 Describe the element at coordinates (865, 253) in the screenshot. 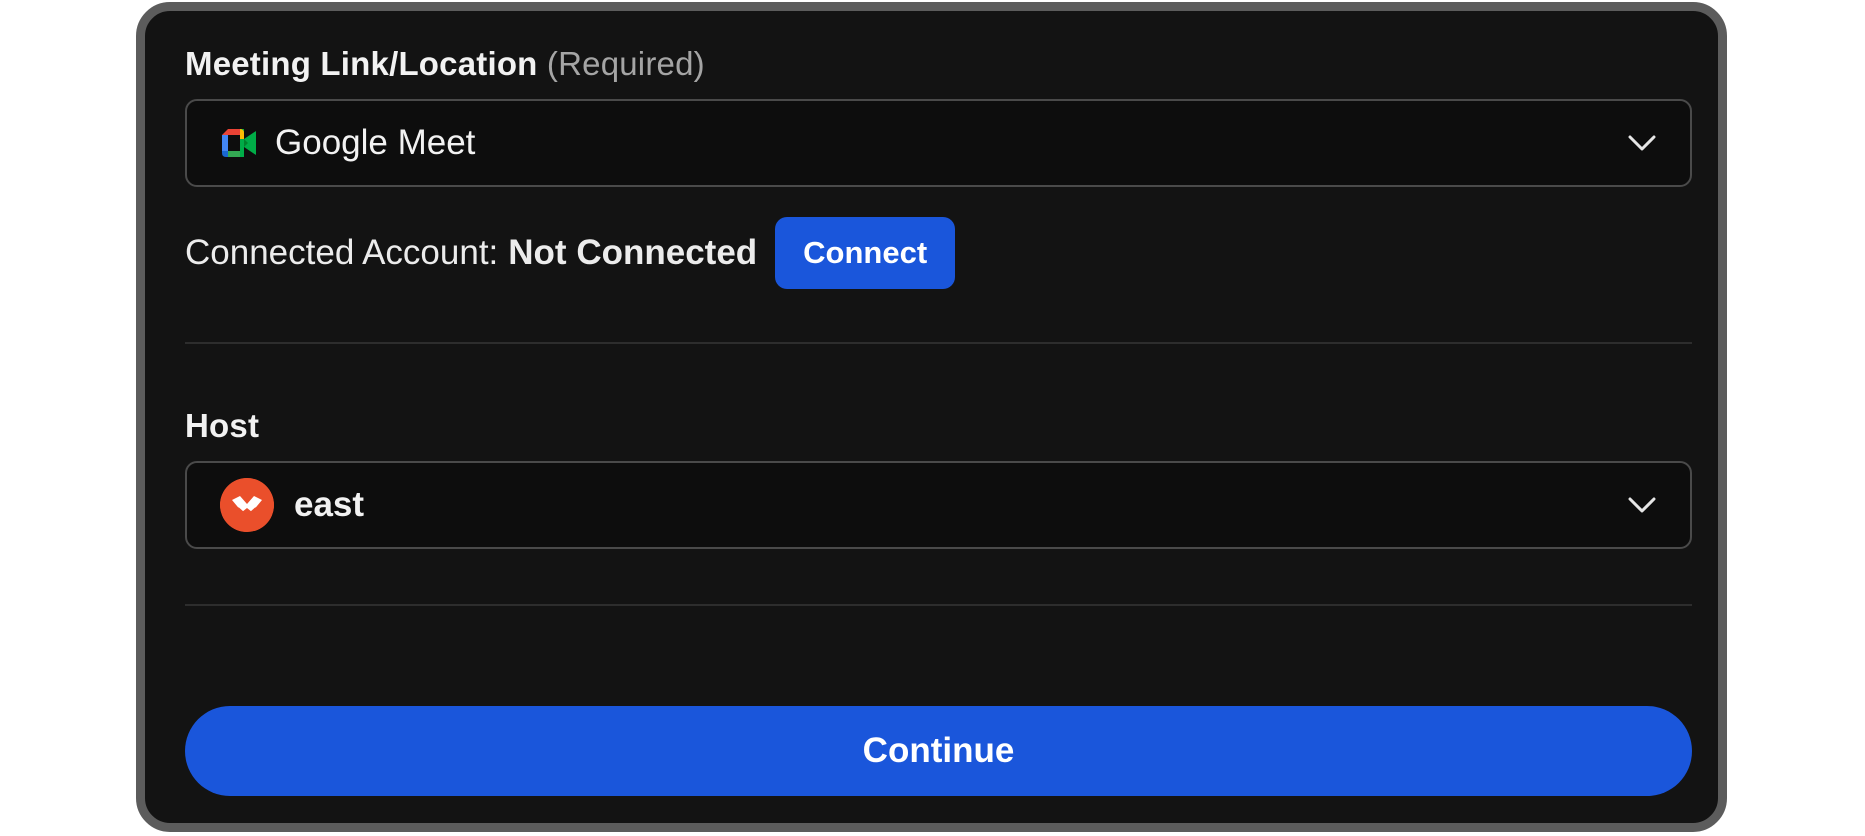

I see `connect-button: Connect` at that location.